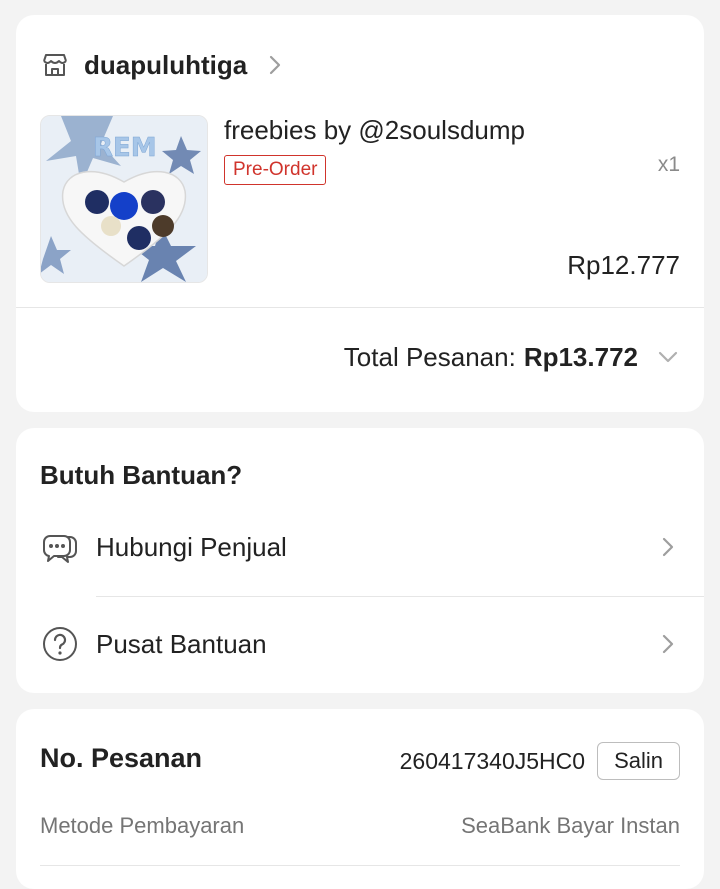 This screenshot has width=720, height=889. Describe the element at coordinates (275, 170) in the screenshot. I see `preorder-badge: Pre-Order` at that location.